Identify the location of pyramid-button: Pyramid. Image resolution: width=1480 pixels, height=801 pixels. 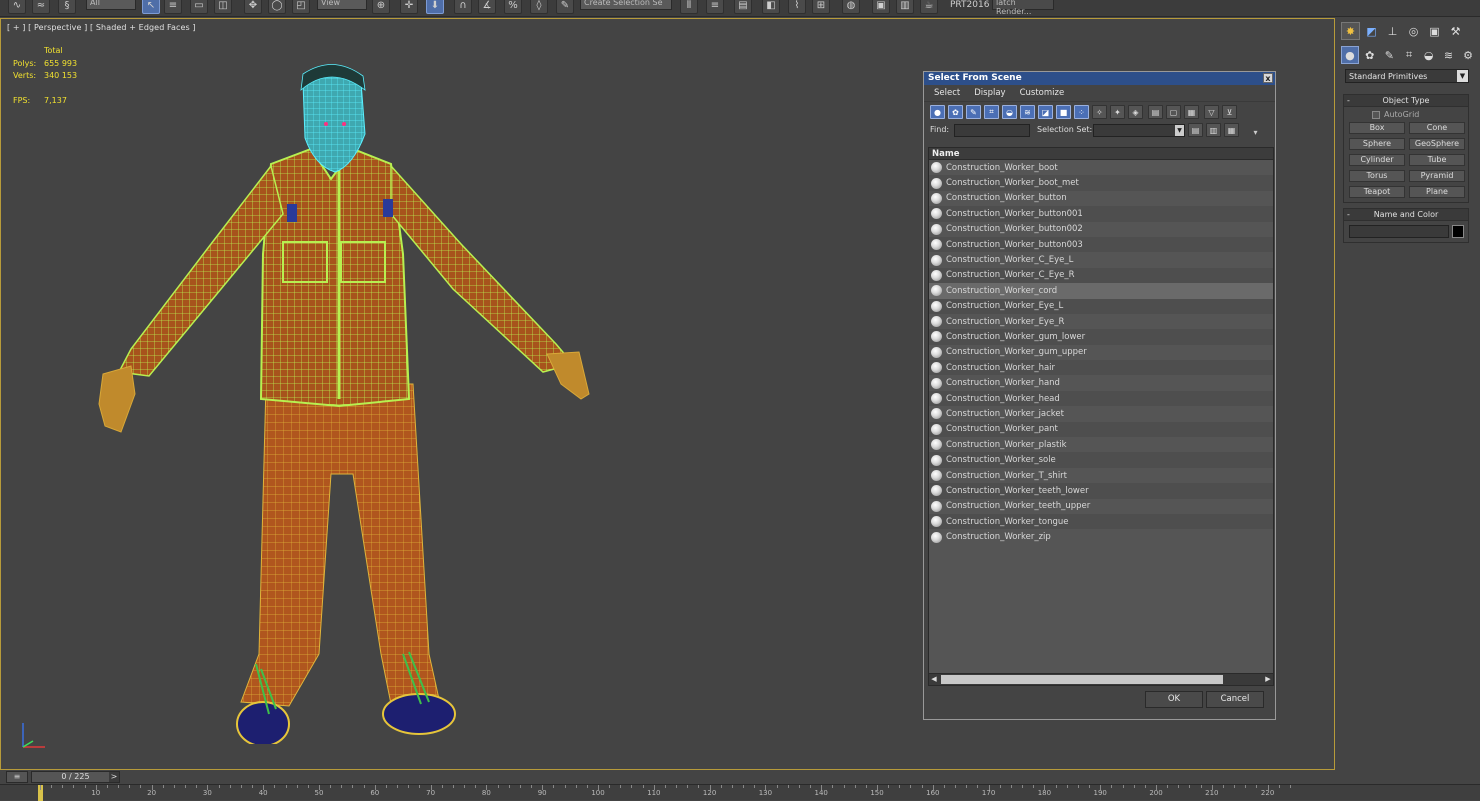
(1437, 176).